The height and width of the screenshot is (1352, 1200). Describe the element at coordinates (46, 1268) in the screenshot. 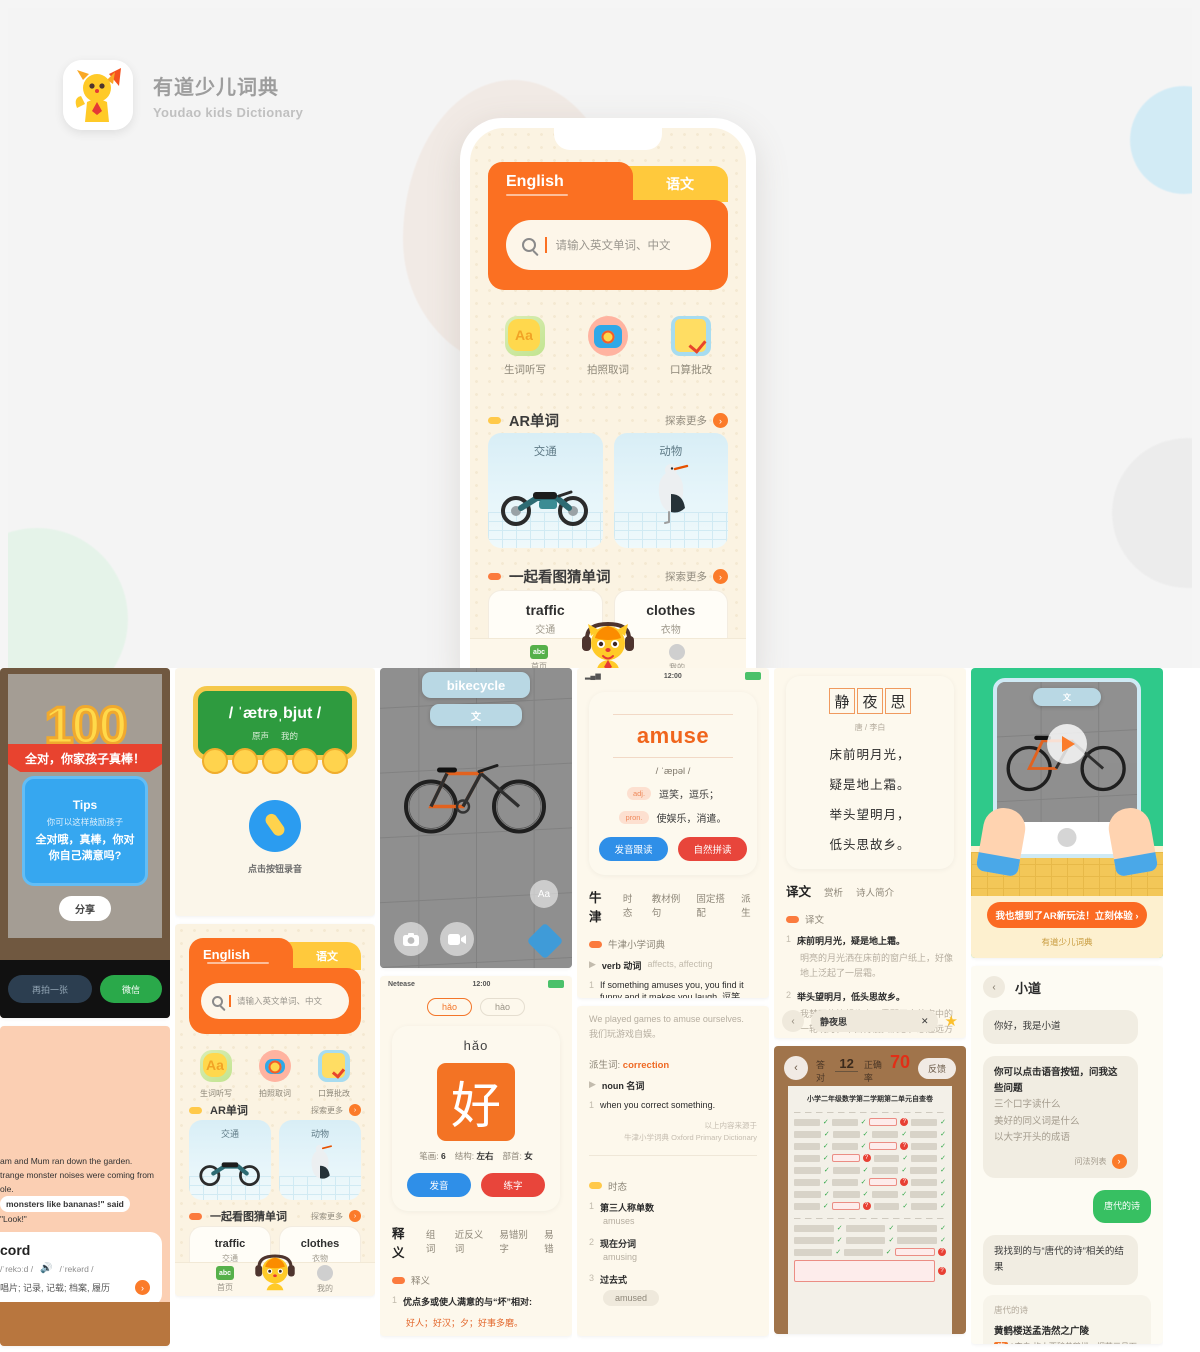

I see `speaker-icon: 🔊` at that location.